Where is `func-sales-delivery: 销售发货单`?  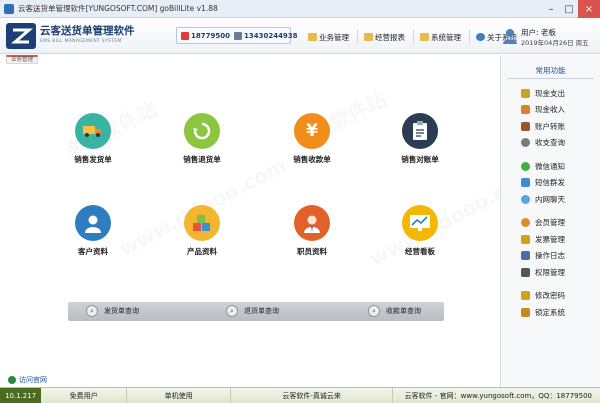
func-sales-delivery: 销售发货单 is located at coordinates (93, 139).